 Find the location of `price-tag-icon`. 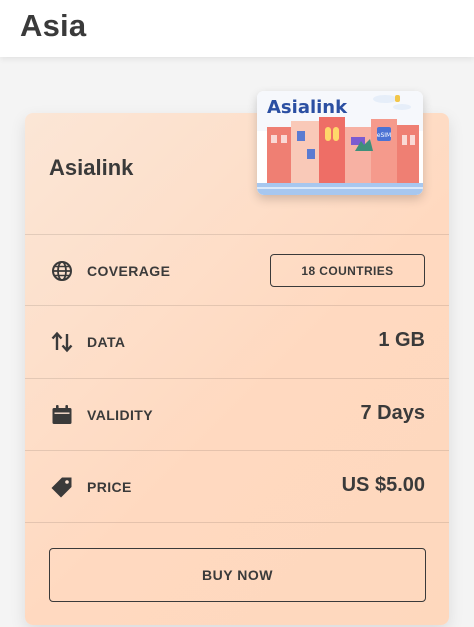

price-tag-icon is located at coordinates (62, 487).